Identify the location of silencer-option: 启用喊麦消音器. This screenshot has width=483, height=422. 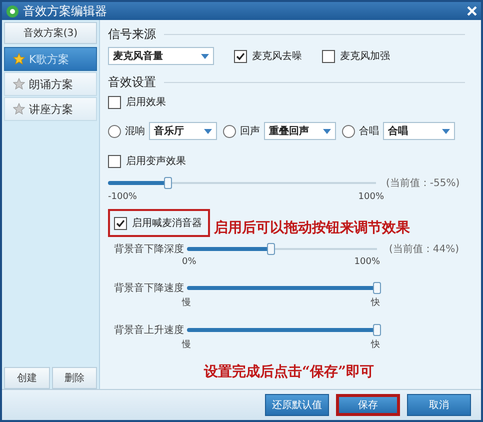
(159, 223).